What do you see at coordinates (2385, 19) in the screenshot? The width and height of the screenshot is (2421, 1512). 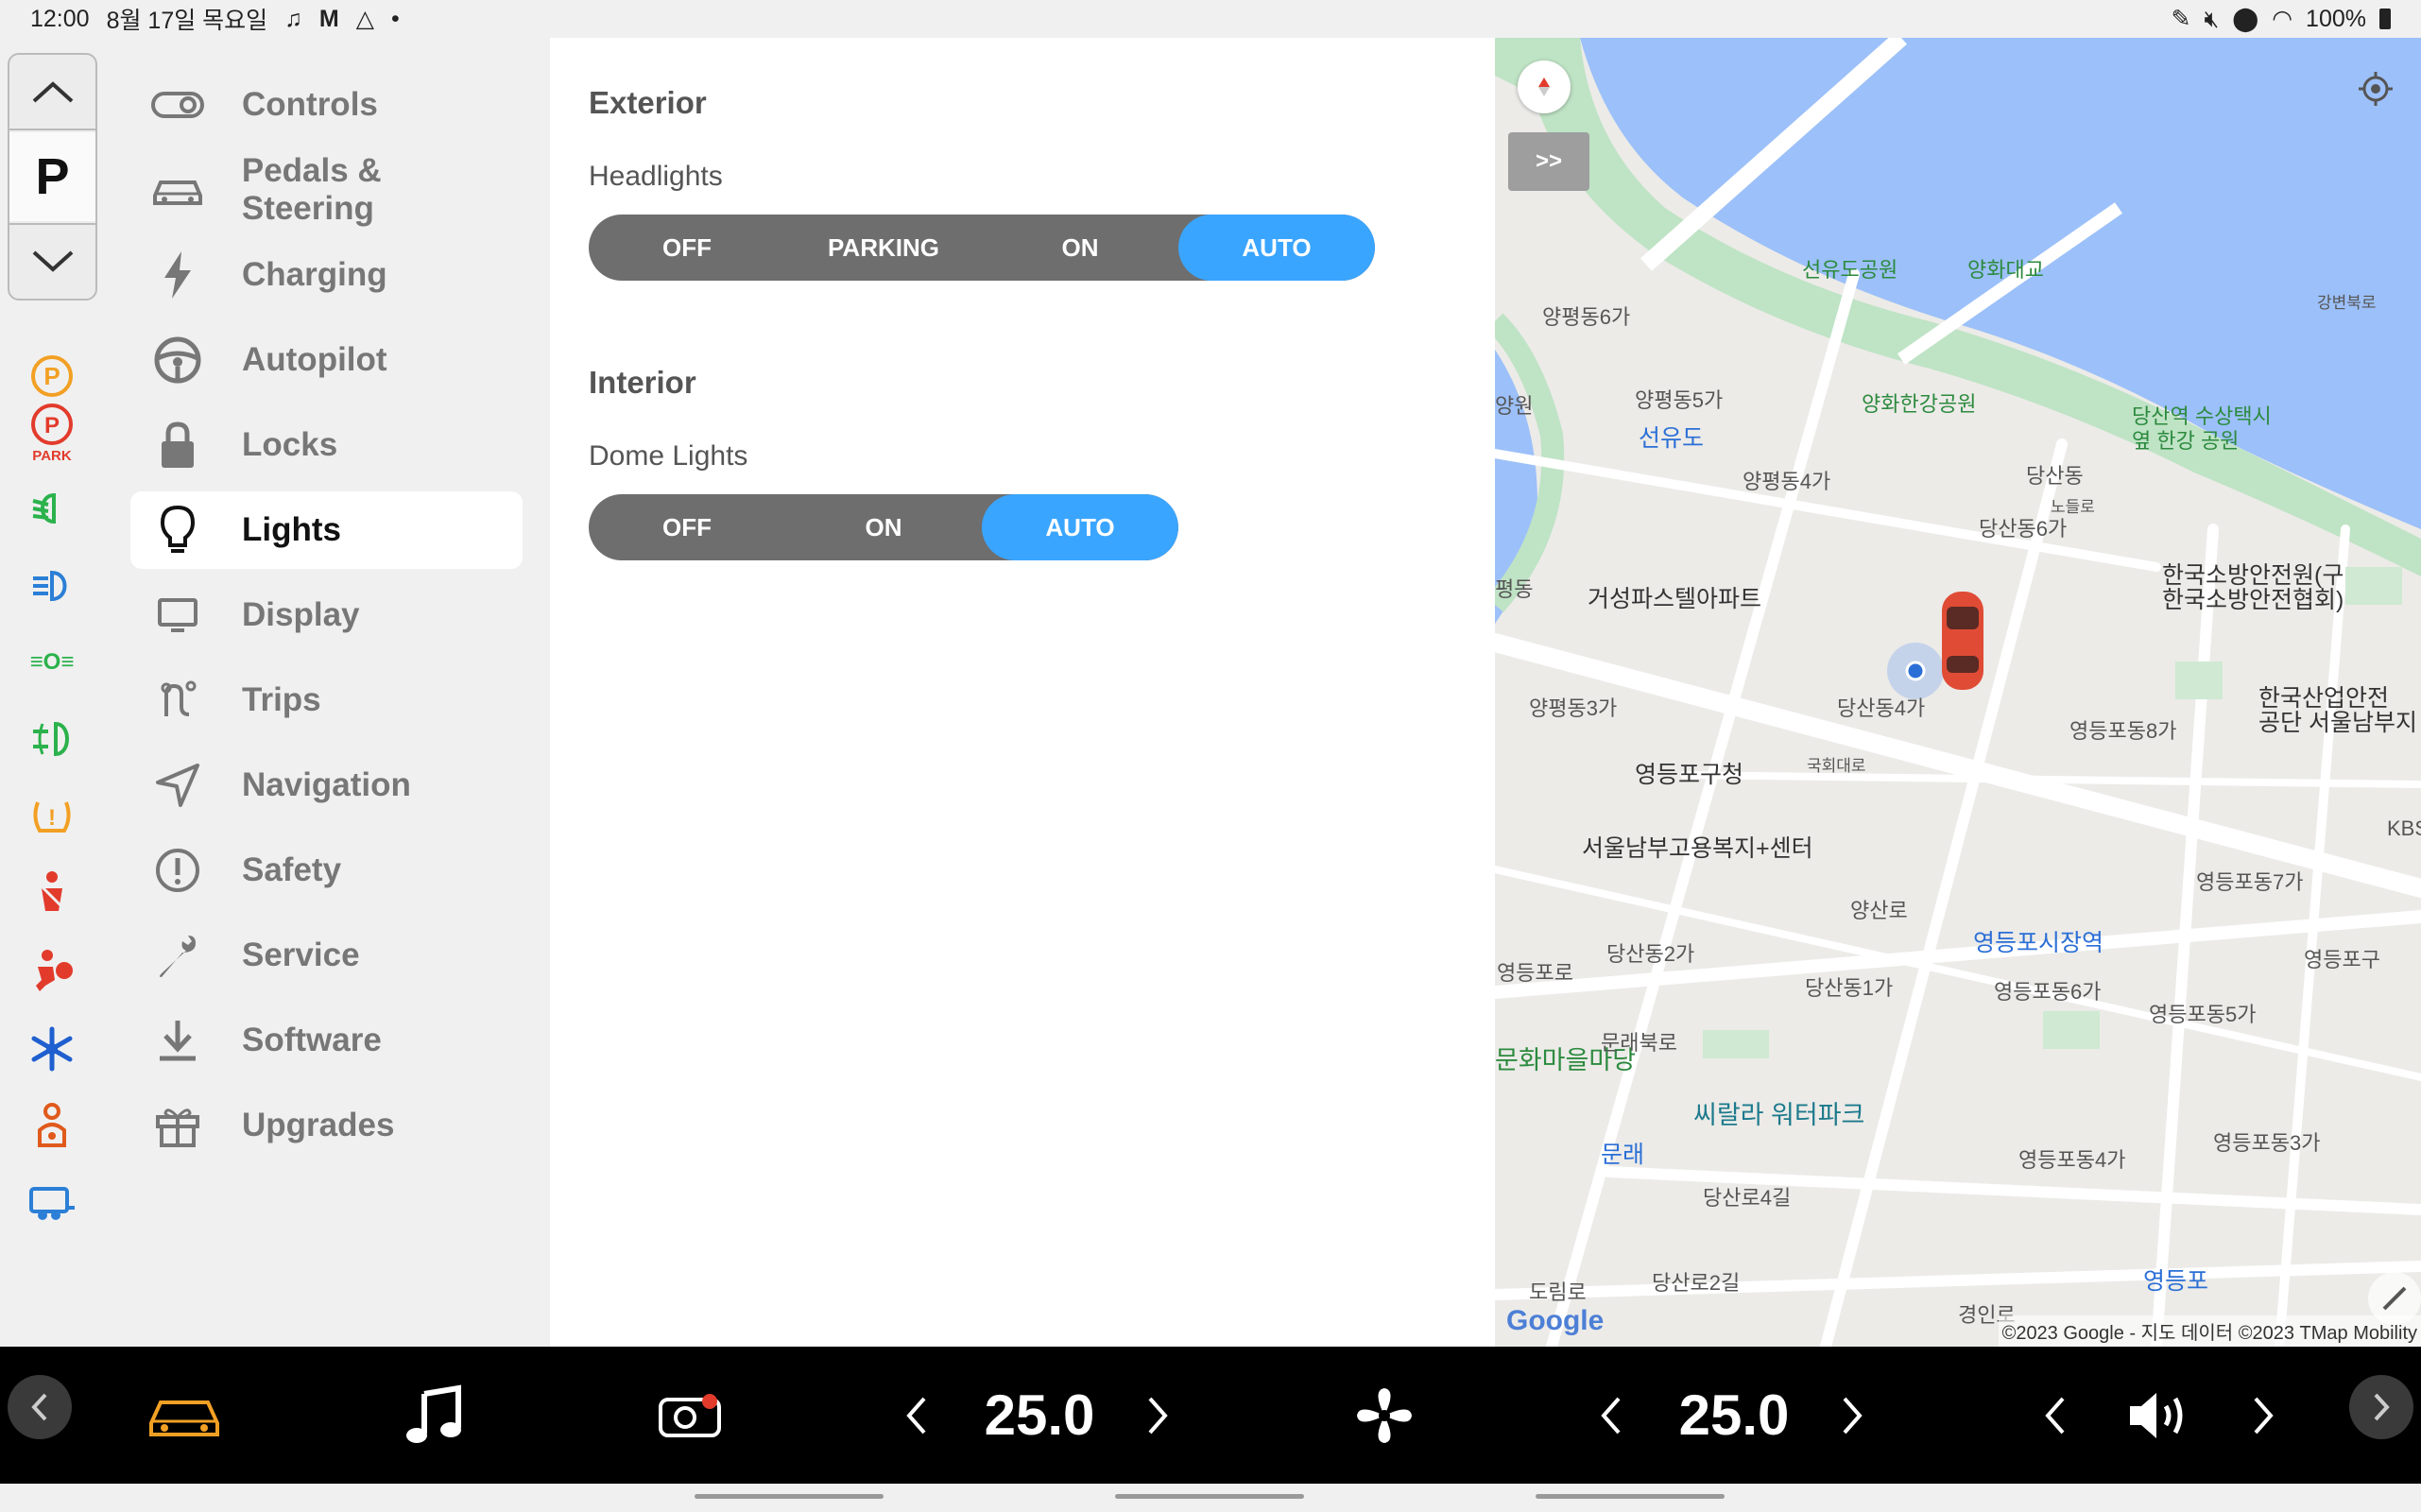 I see `battery-icon` at bounding box center [2385, 19].